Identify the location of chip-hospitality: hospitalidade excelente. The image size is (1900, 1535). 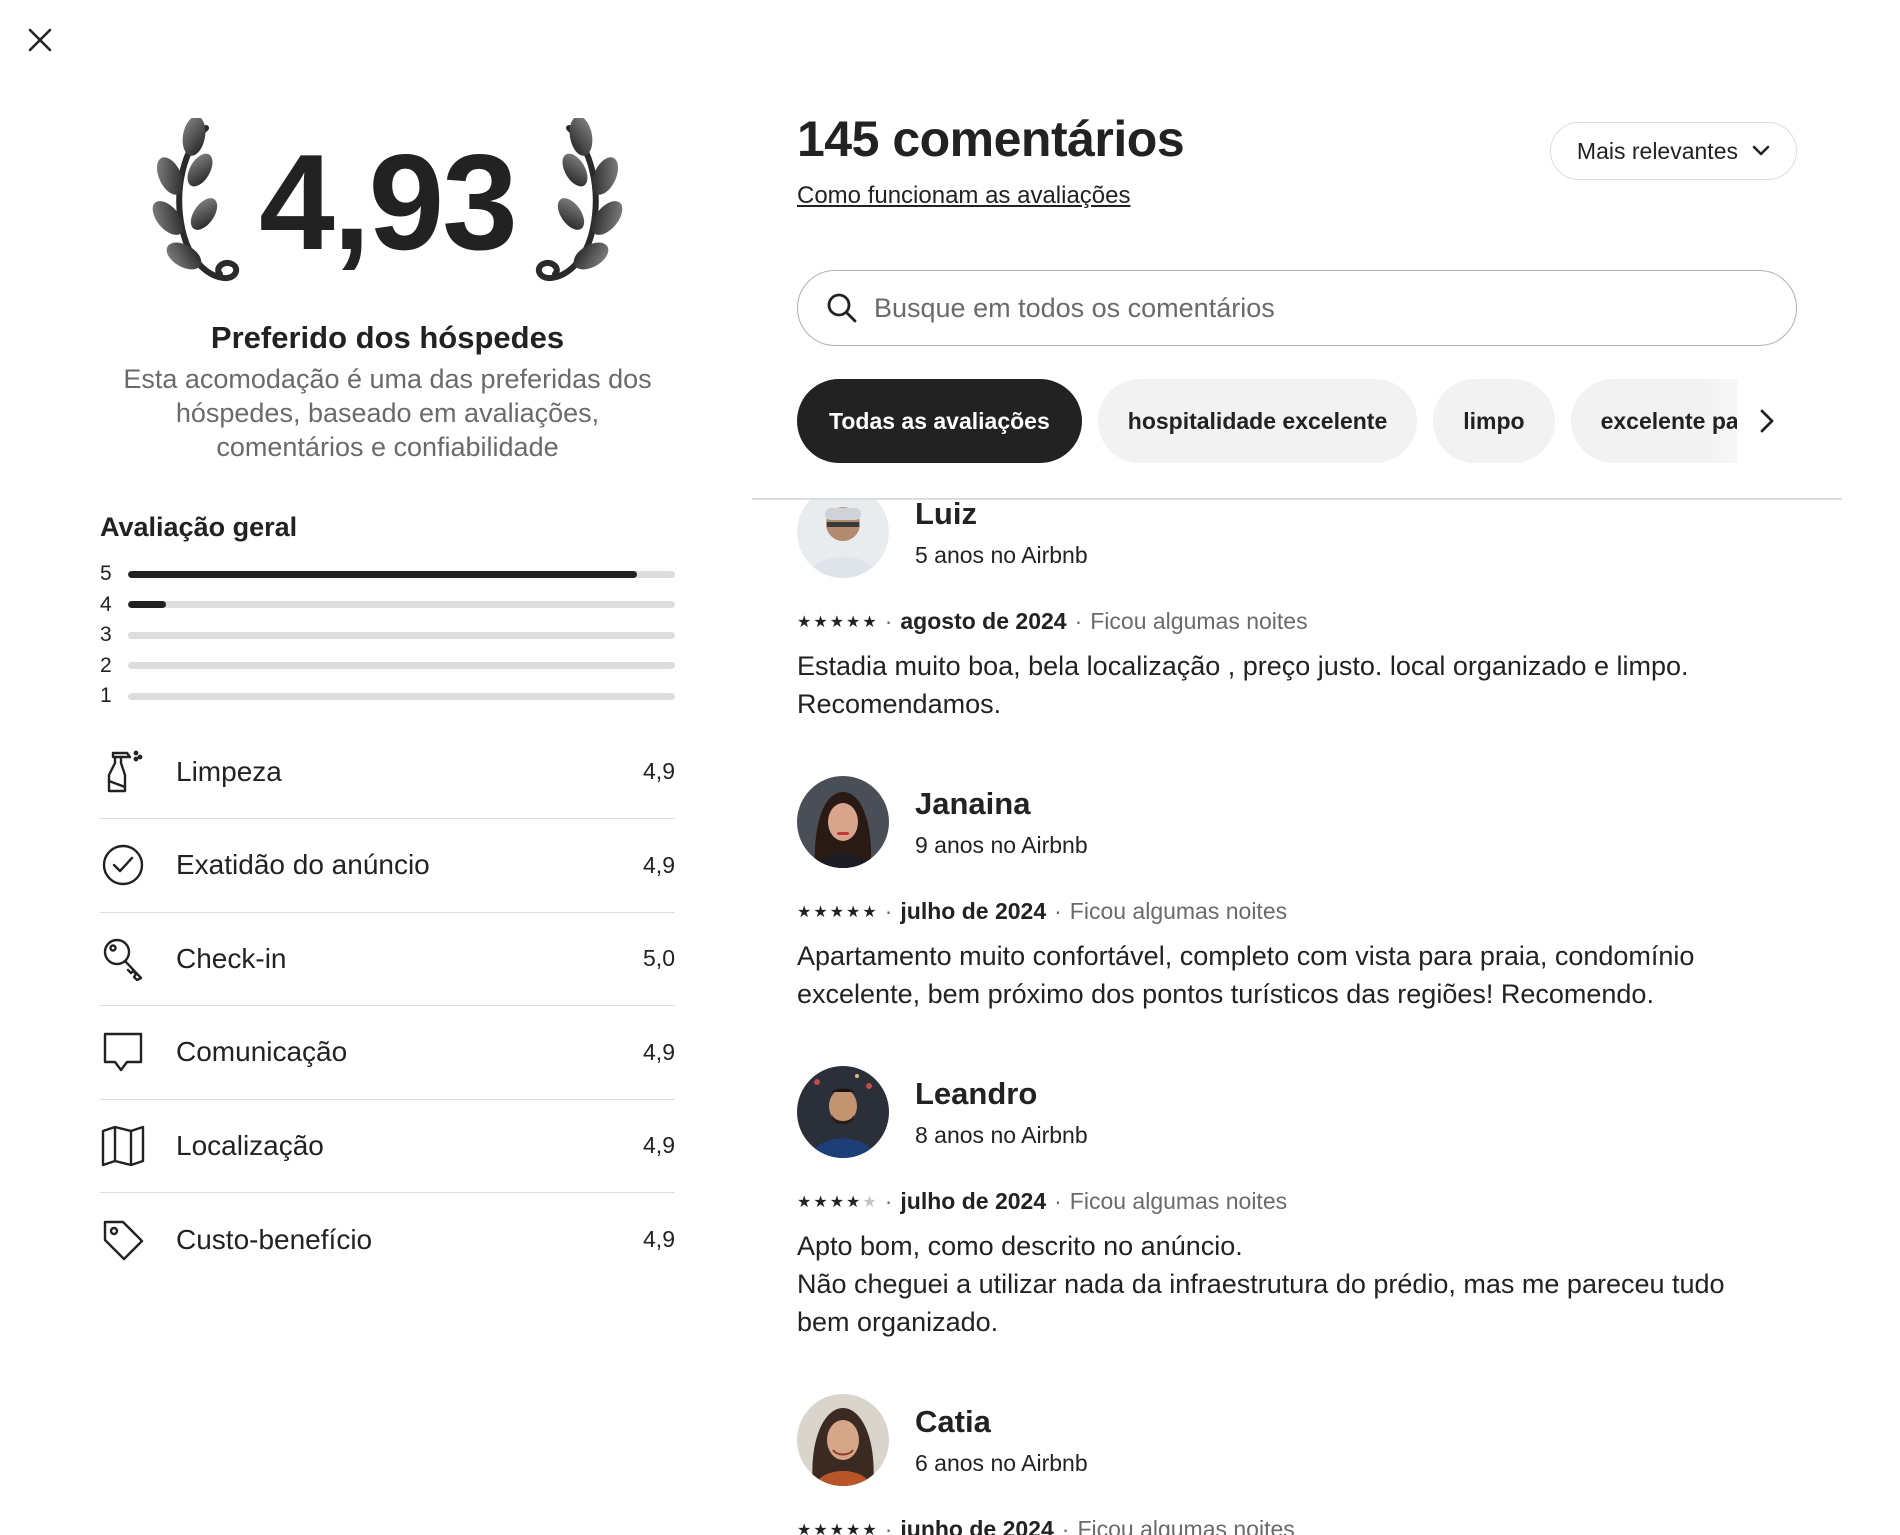
(1257, 421).